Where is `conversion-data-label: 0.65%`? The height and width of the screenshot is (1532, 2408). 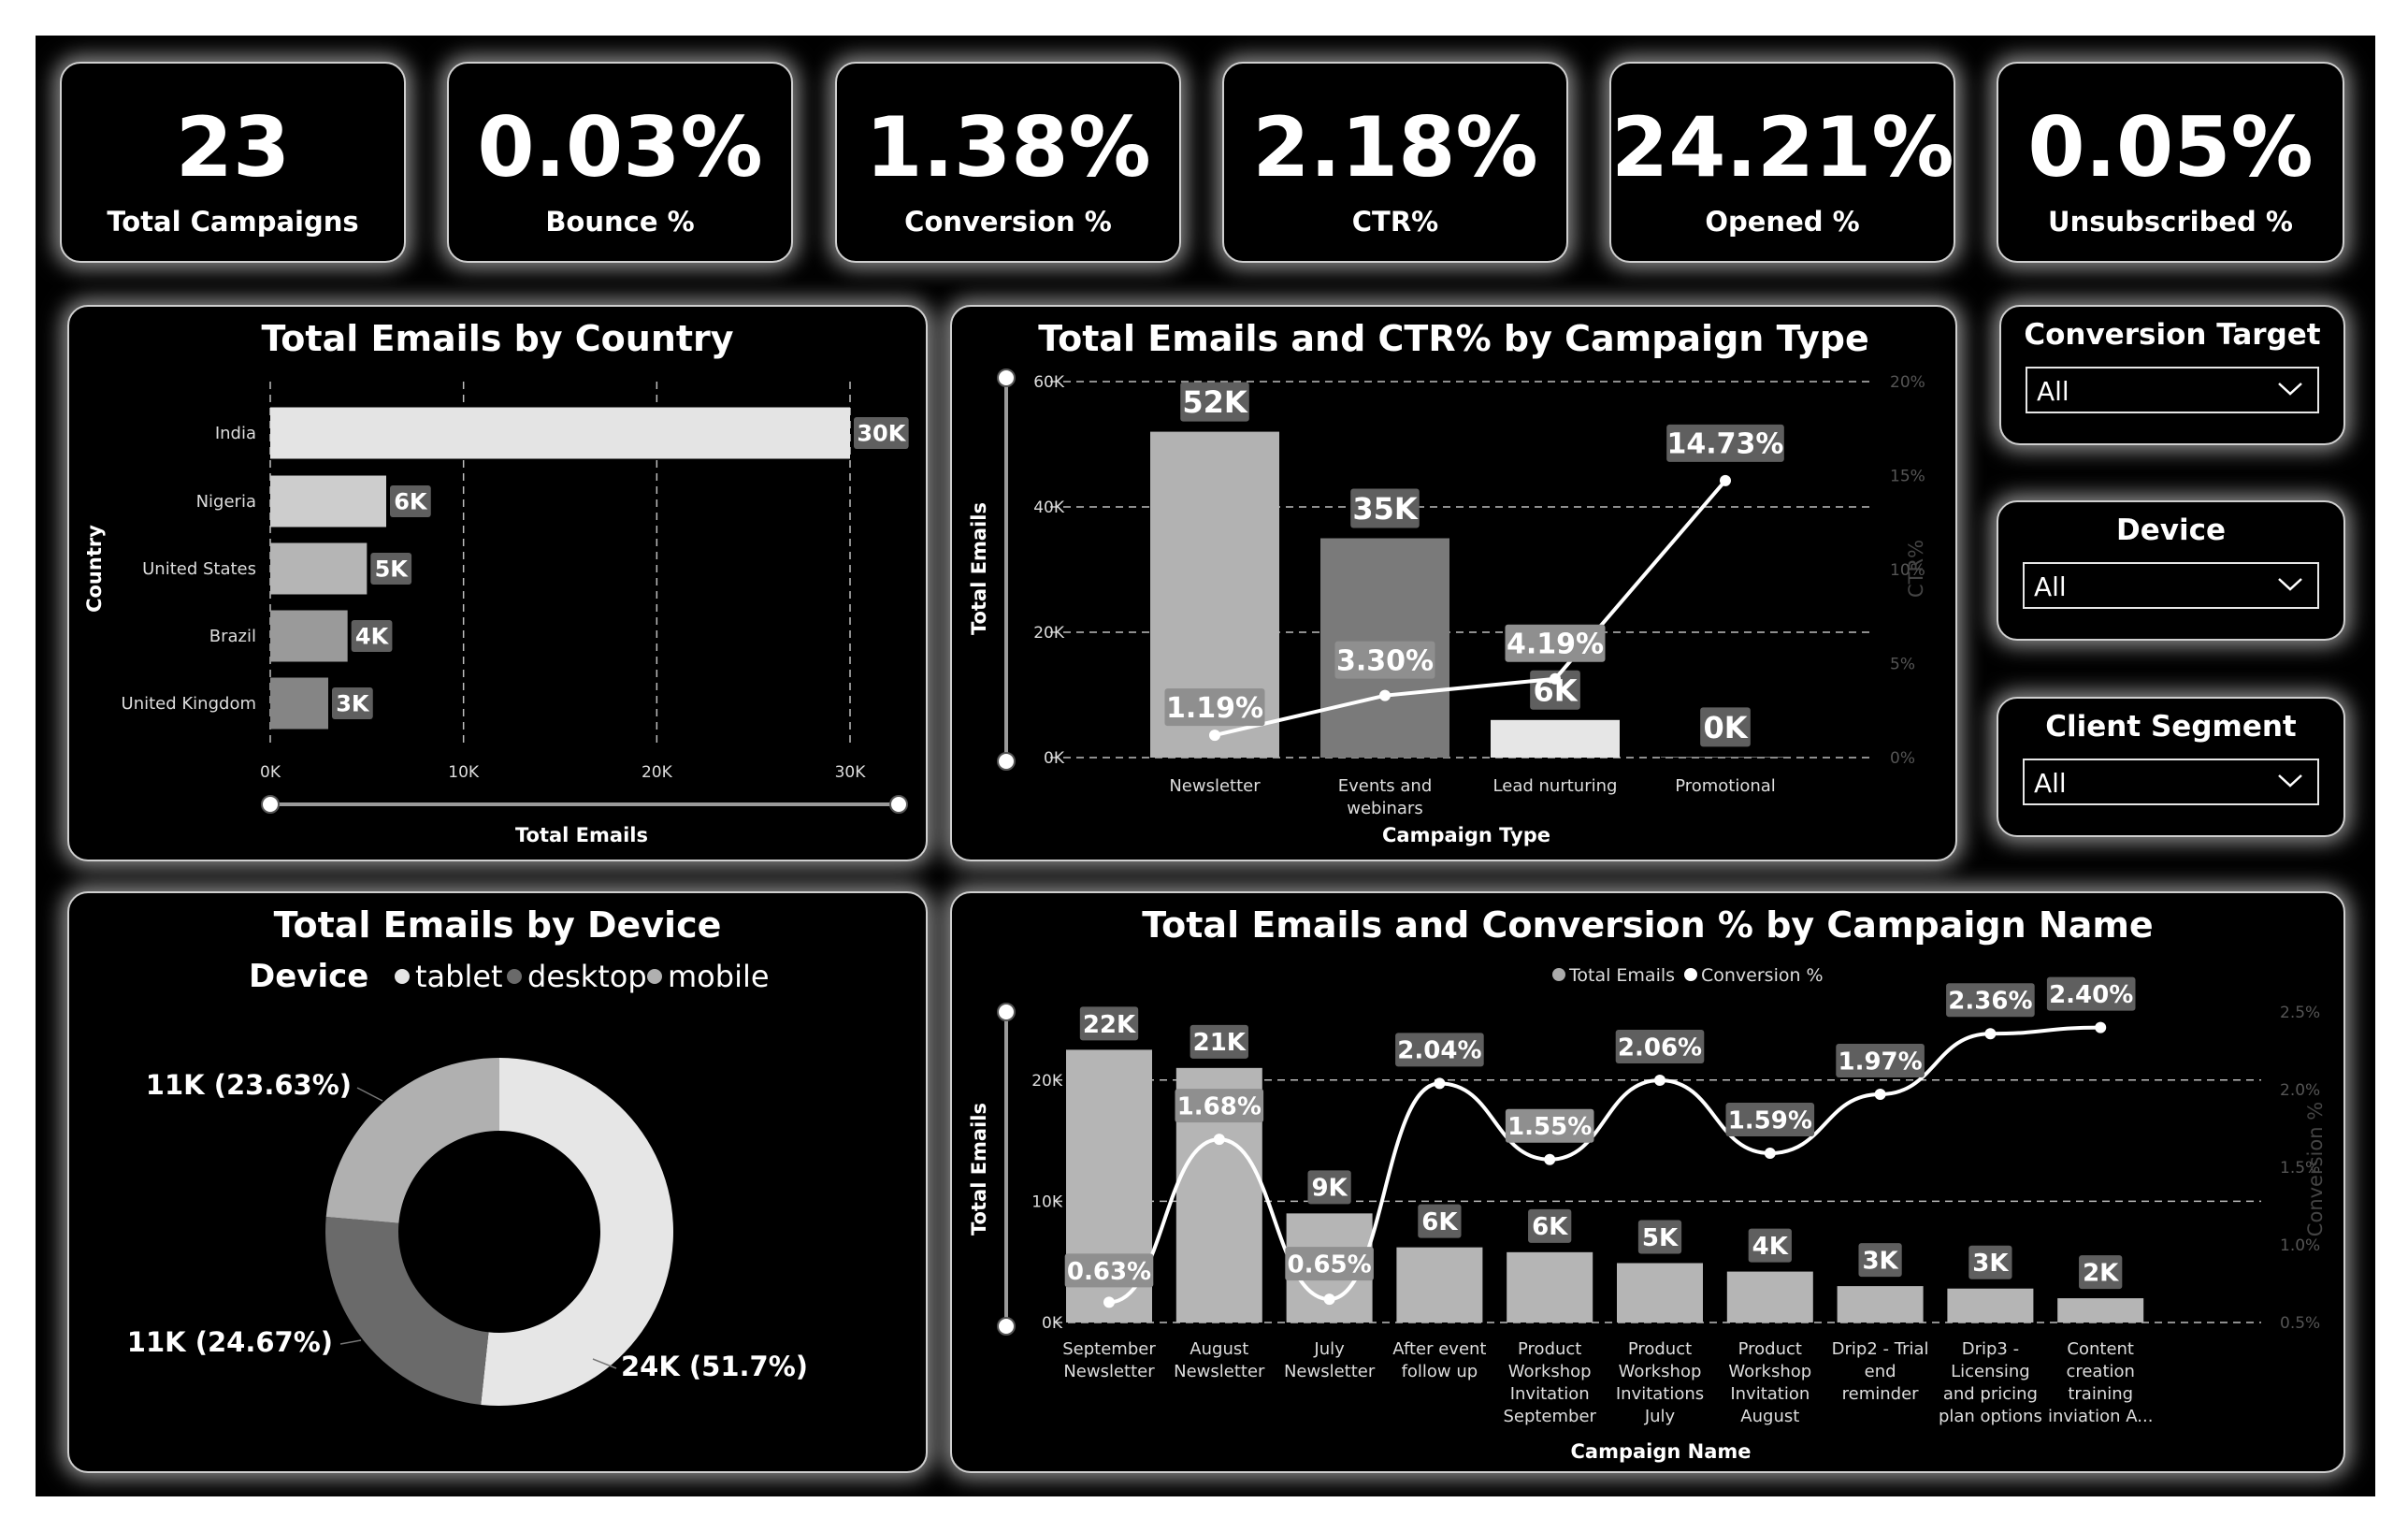
conversion-data-label: 0.65% is located at coordinates (1329, 1264).